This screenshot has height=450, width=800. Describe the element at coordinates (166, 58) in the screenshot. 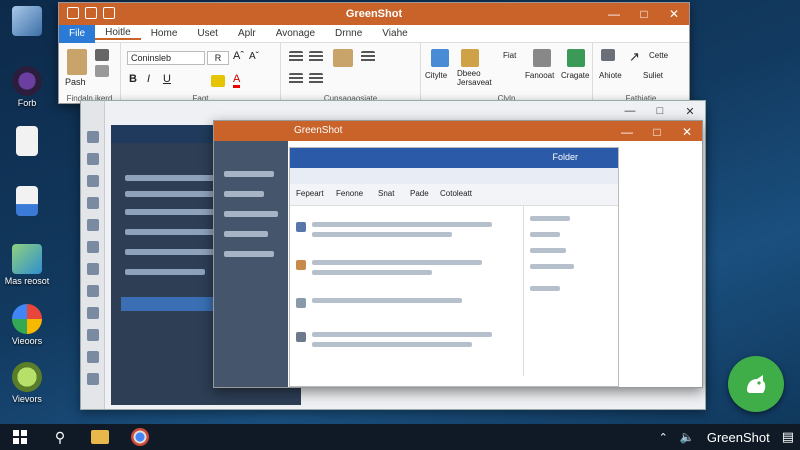

I see `font-name-select: Coninsleb` at that location.